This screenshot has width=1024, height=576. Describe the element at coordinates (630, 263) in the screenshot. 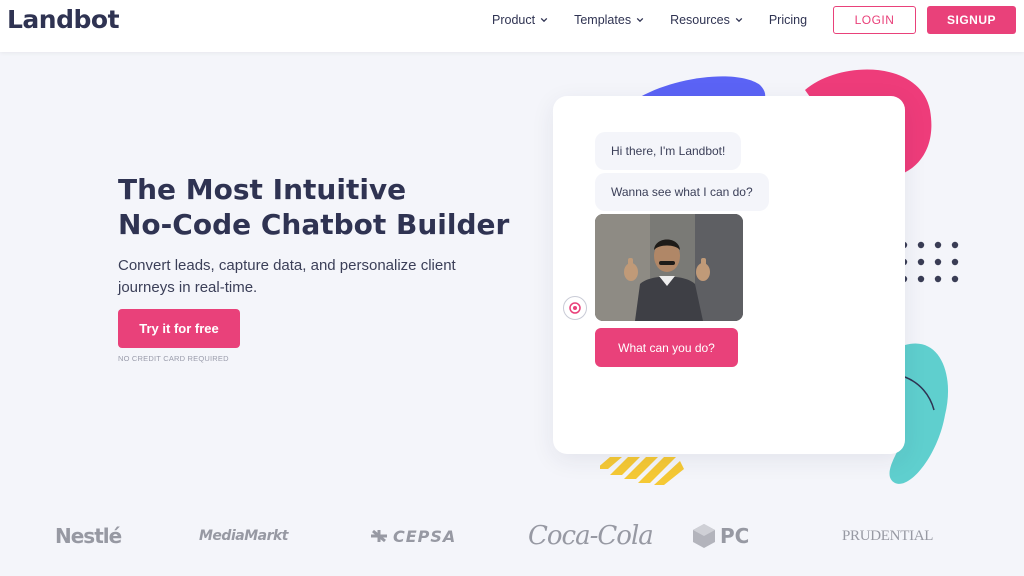

I see `gif-arm-left` at that location.